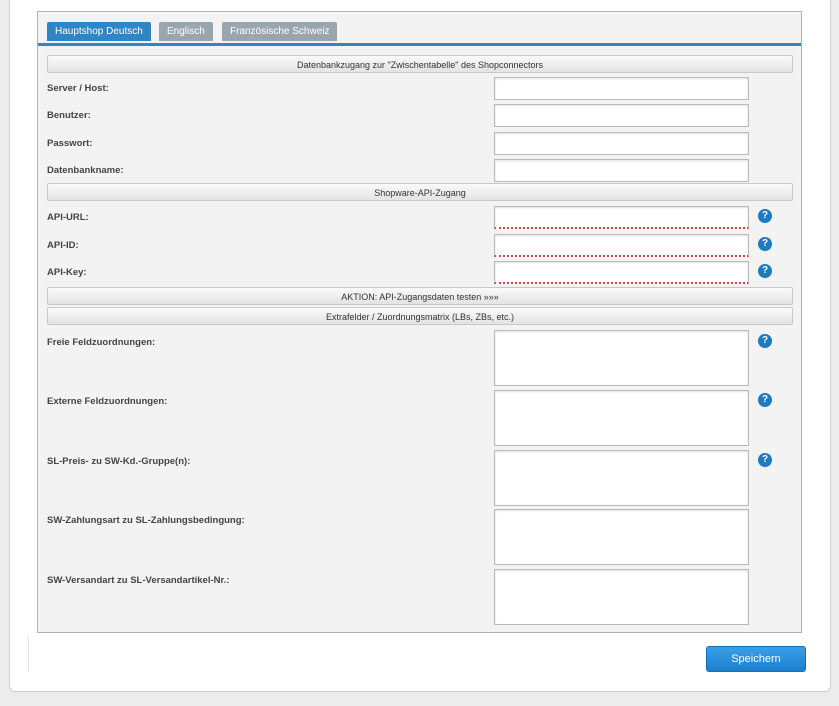 This screenshot has width=839, height=706. I want to click on external-mapping-label: Externe Feldzuordnungen:, so click(107, 401).